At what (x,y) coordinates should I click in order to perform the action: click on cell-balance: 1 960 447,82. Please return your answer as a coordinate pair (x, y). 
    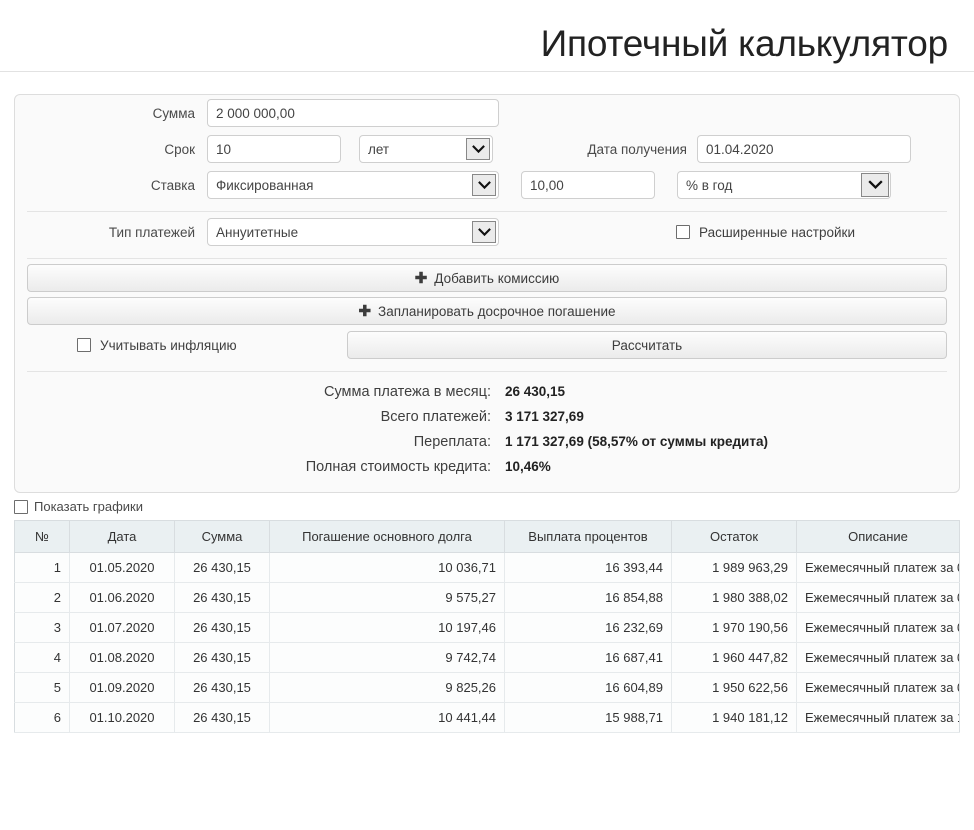
    Looking at the image, I should click on (734, 657).